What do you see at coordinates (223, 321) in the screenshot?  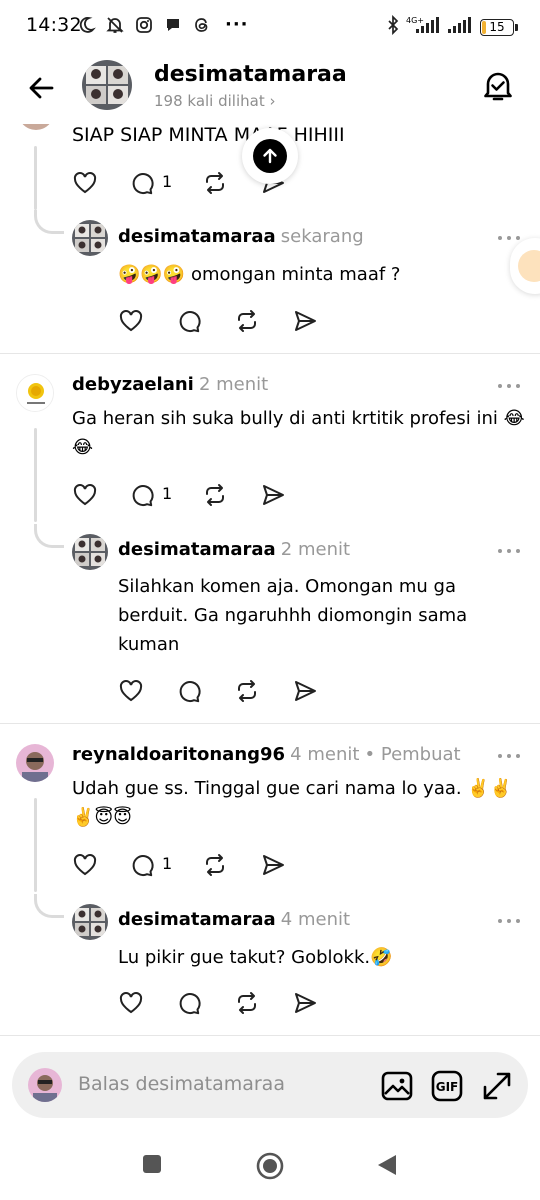 I see `action-row` at bounding box center [223, 321].